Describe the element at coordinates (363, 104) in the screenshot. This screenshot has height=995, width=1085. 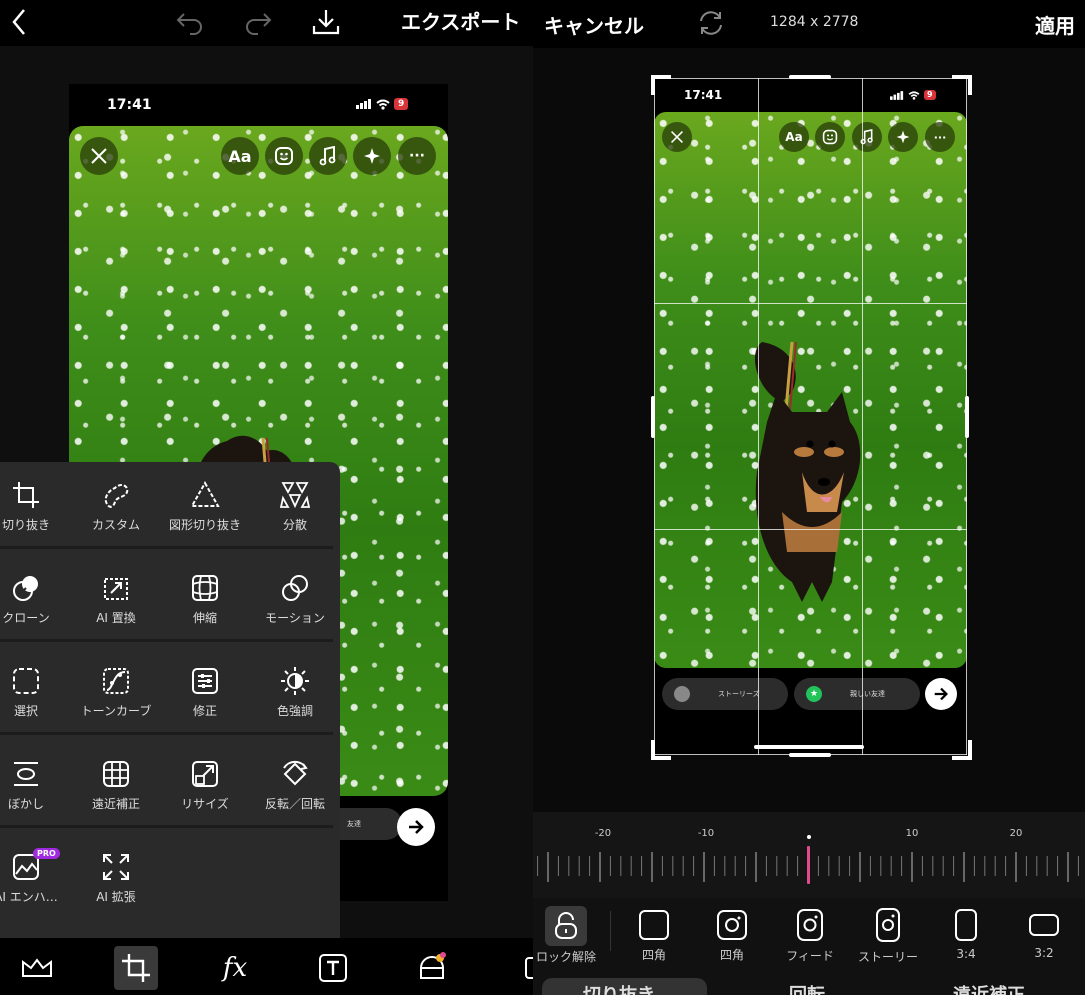
I see `signal-icon` at that location.